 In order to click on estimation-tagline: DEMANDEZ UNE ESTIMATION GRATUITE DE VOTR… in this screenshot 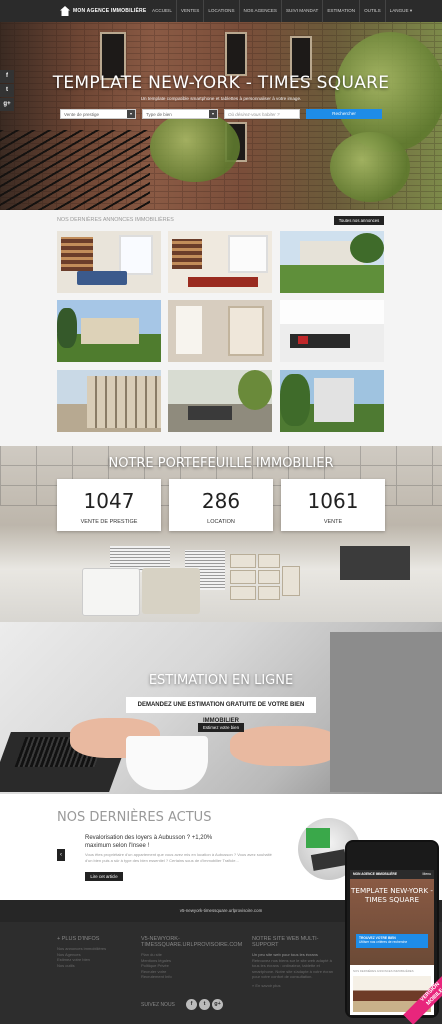, I will do `click(221, 710)`.